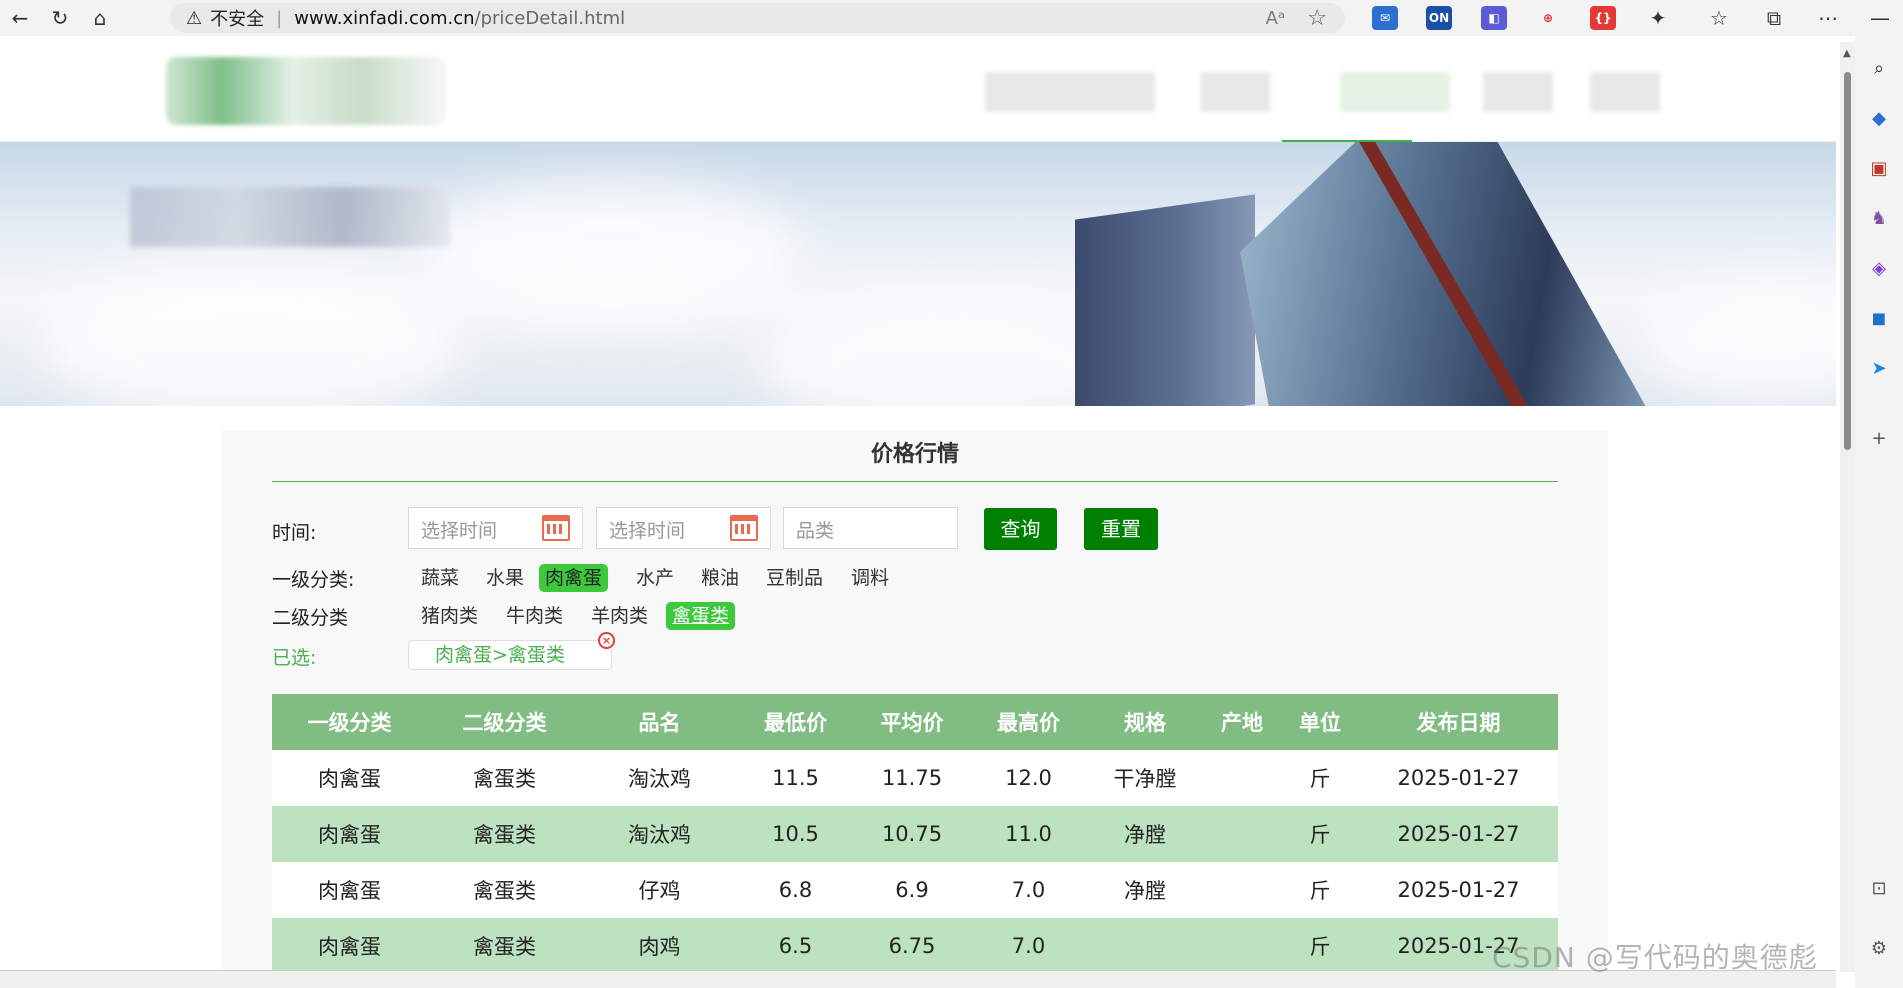 This screenshot has height=988, width=1903. Describe the element at coordinates (1847, 53) in the screenshot. I see `scroll-up-icon: ▲` at that location.